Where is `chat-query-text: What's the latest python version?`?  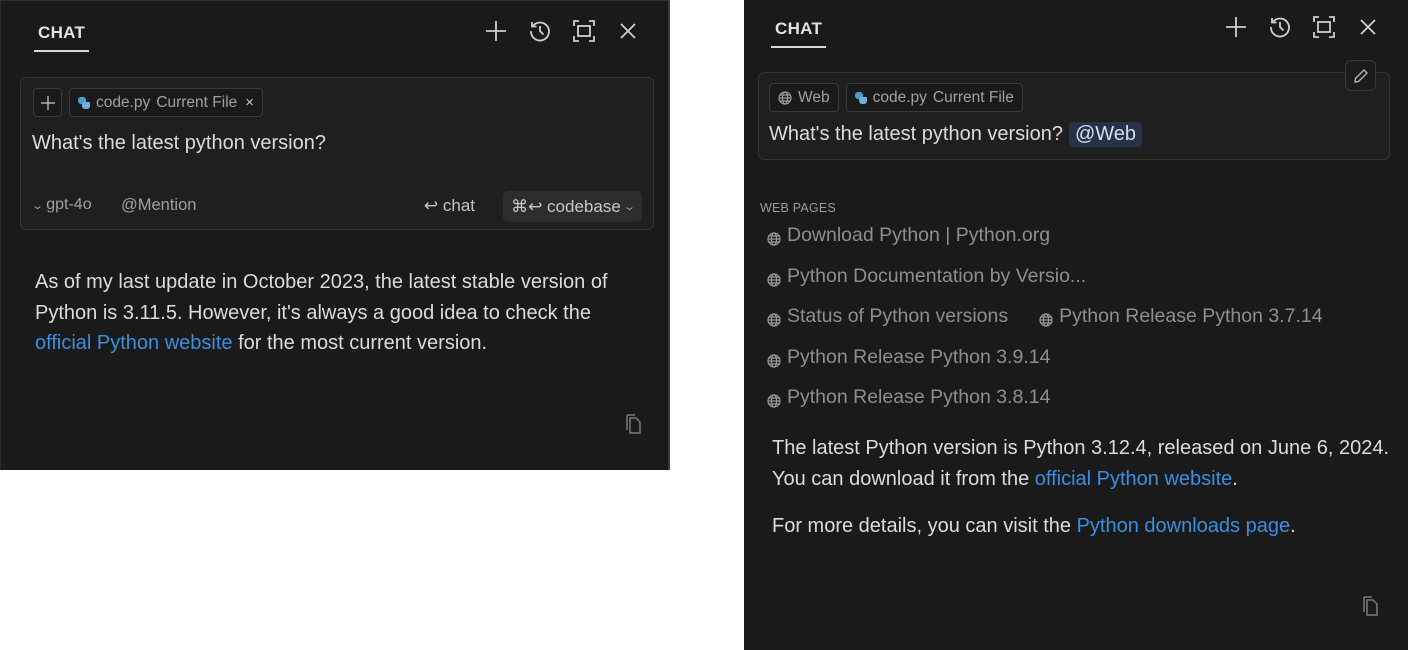
chat-query-text: What's the latest python version? is located at coordinates (179, 143).